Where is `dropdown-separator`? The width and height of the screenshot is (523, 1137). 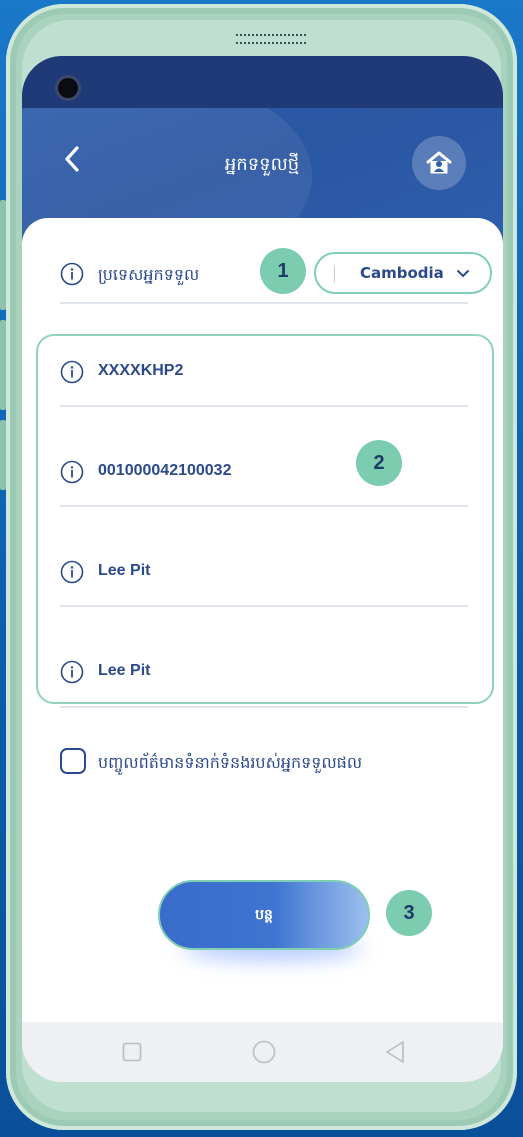 dropdown-separator is located at coordinates (334, 274).